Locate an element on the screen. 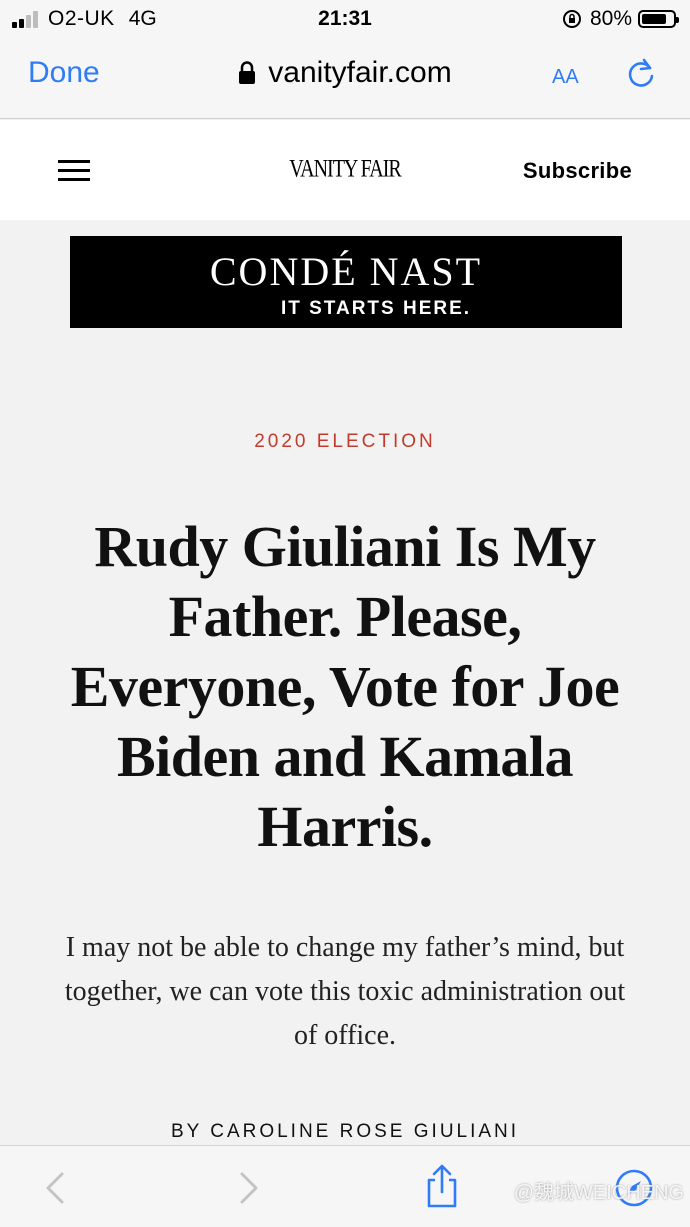 The height and width of the screenshot is (1227, 690). battery-icon is located at coordinates (658, 19).